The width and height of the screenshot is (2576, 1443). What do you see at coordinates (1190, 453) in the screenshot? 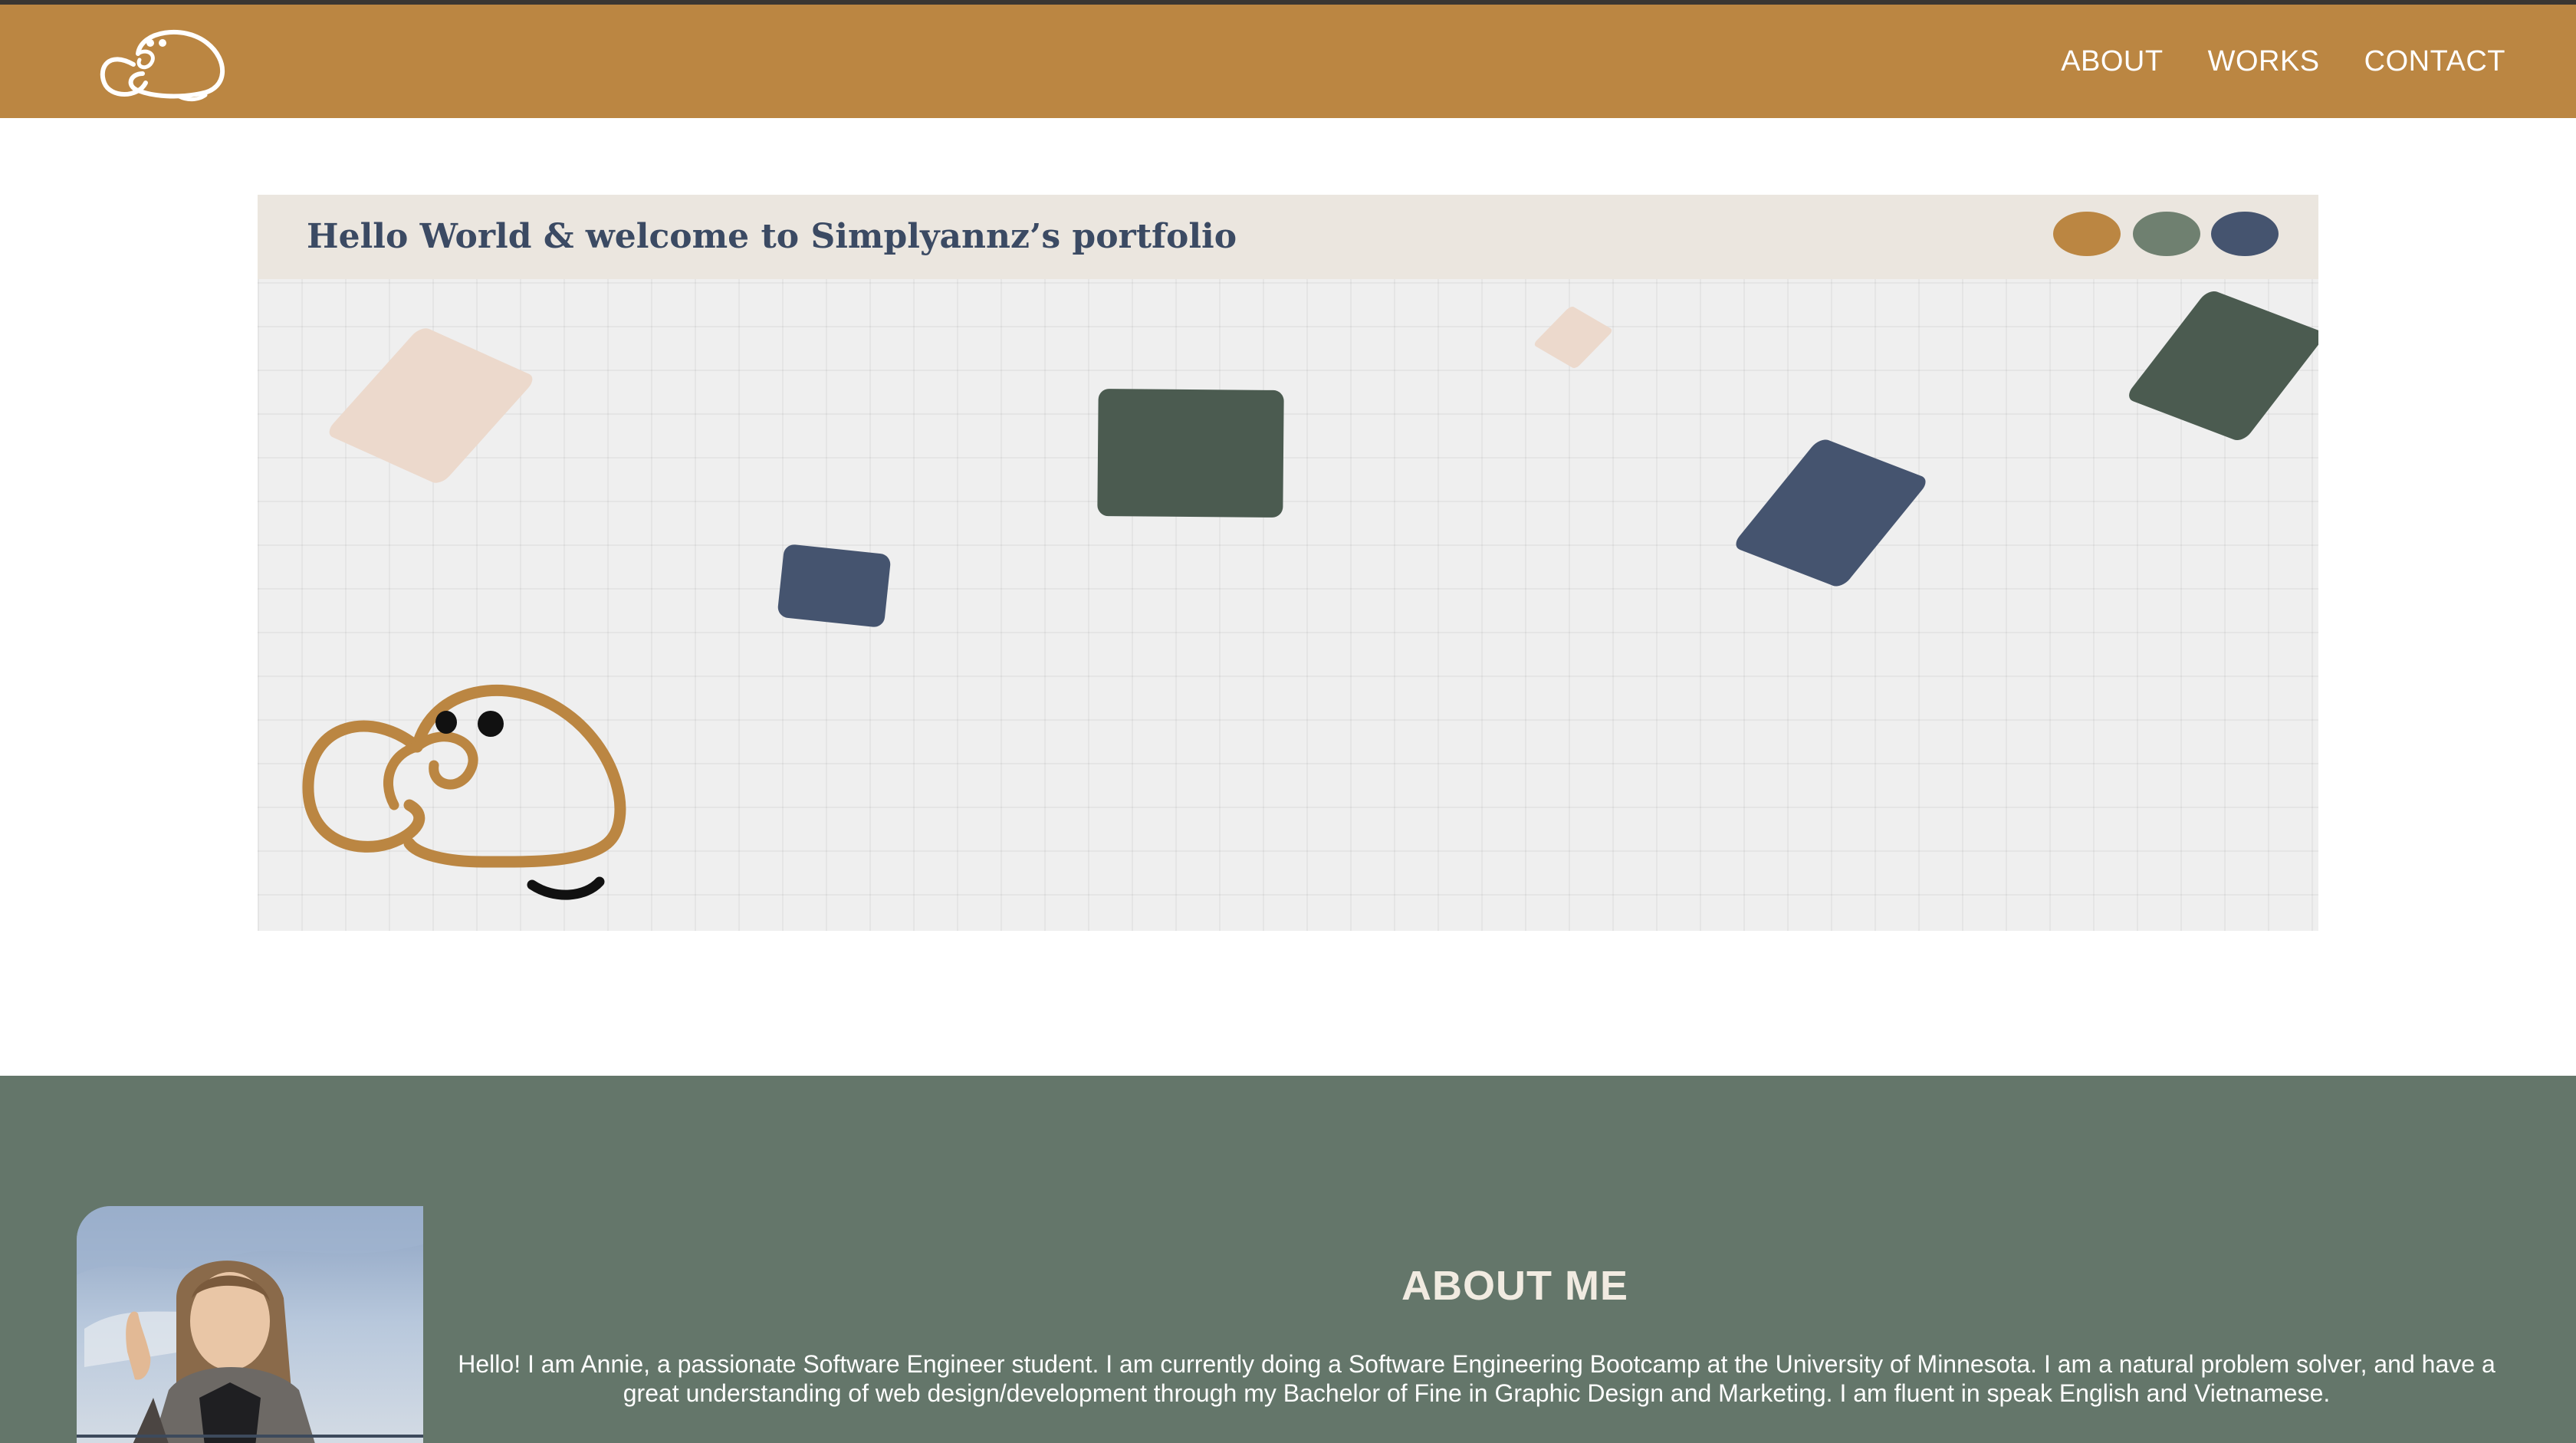
I see `green-rectangle-shape` at bounding box center [1190, 453].